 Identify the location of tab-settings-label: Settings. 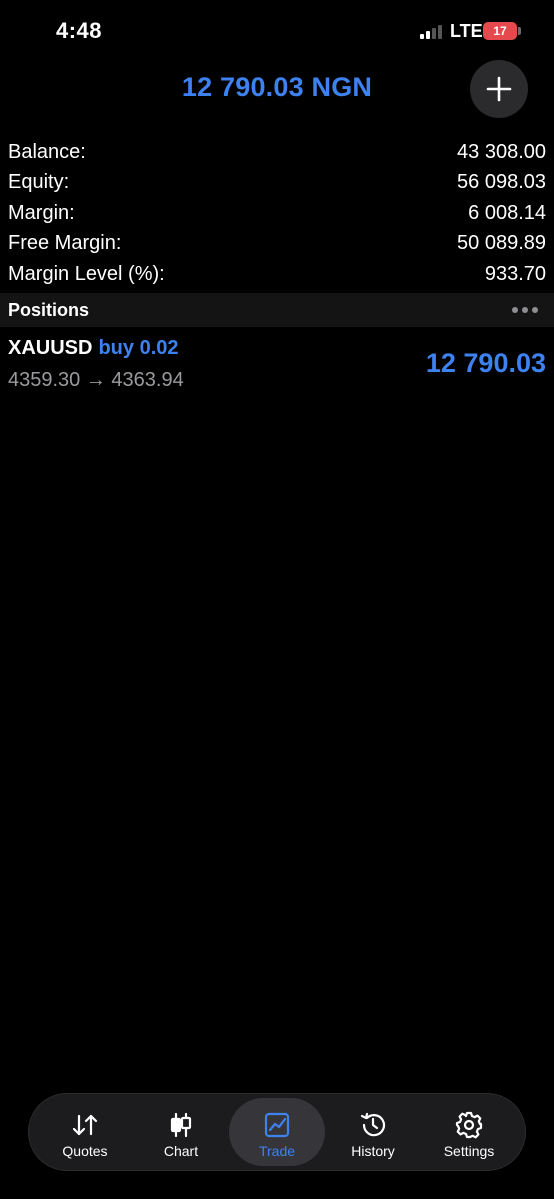
(469, 1151).